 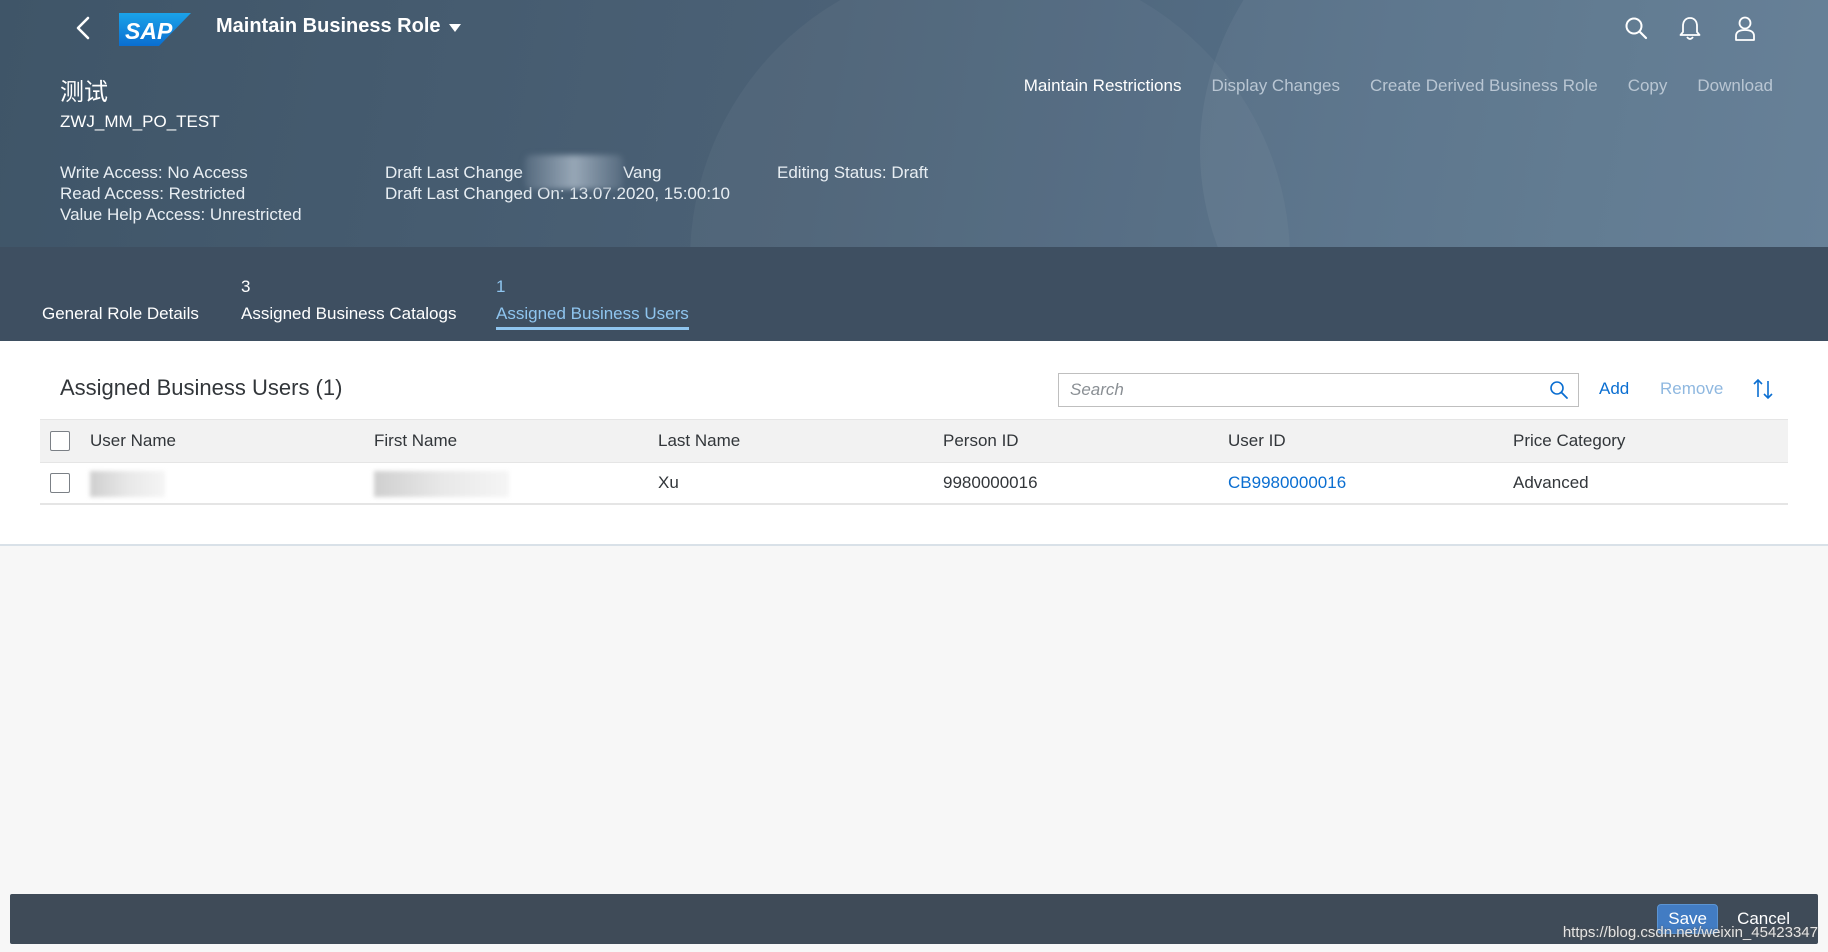 What do you see at coordinates (84, 92) in the screenshot?
I see `object-title: 测试` at bounding box center [84, 92].